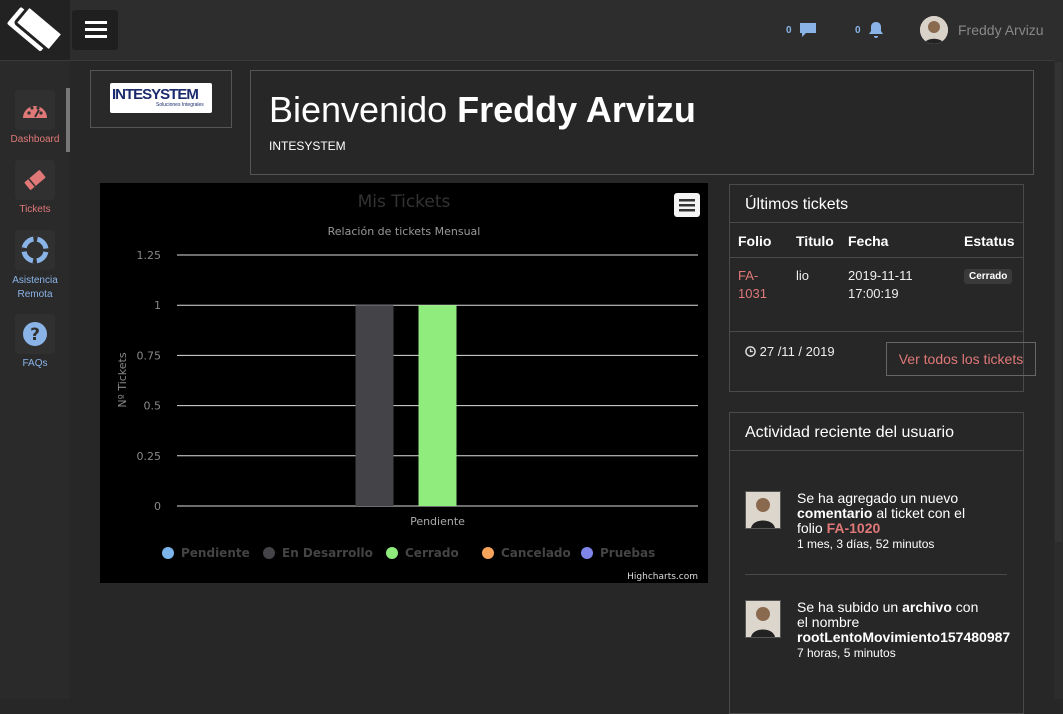  I want to click on y-tick-label: 1, so click(157, 305).